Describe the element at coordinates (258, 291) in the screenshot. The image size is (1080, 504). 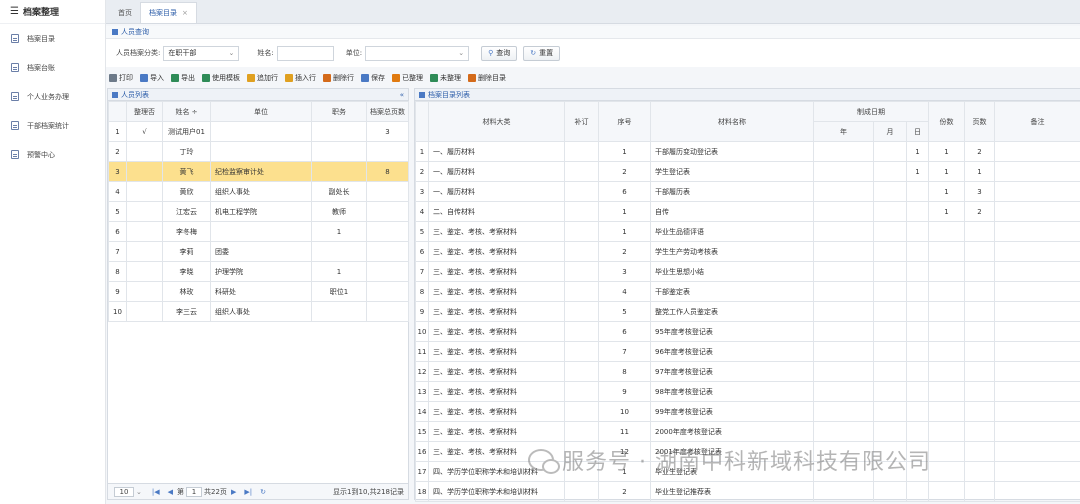
I see `table-row: 9 林玫 科研处 职位1` at that location.